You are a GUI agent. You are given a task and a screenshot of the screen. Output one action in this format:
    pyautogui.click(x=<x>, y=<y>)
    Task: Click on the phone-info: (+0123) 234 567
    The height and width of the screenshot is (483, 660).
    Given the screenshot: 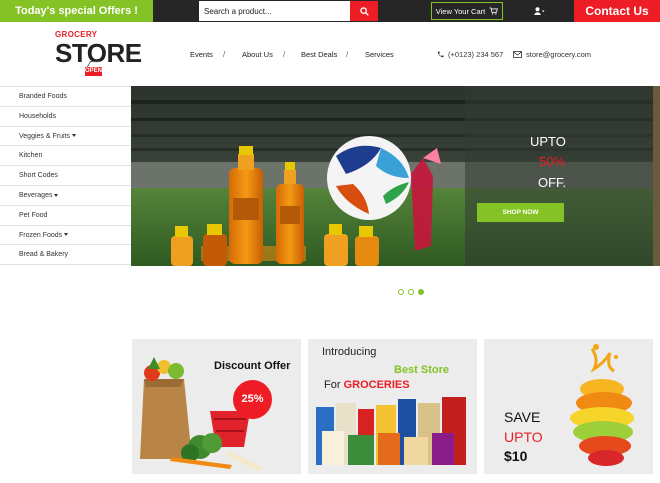 What is the action you would take?
    pyautogui.click(x=470, y=54)
    